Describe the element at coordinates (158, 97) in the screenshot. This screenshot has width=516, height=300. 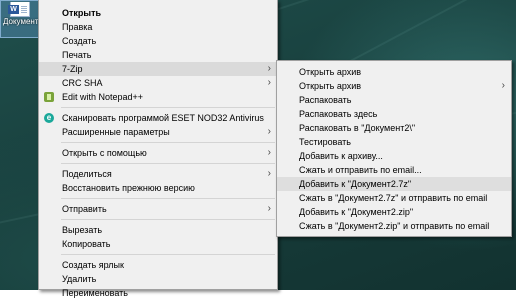
I see `menu-item-edit-notepad: Edit with Notepad++` at that location.